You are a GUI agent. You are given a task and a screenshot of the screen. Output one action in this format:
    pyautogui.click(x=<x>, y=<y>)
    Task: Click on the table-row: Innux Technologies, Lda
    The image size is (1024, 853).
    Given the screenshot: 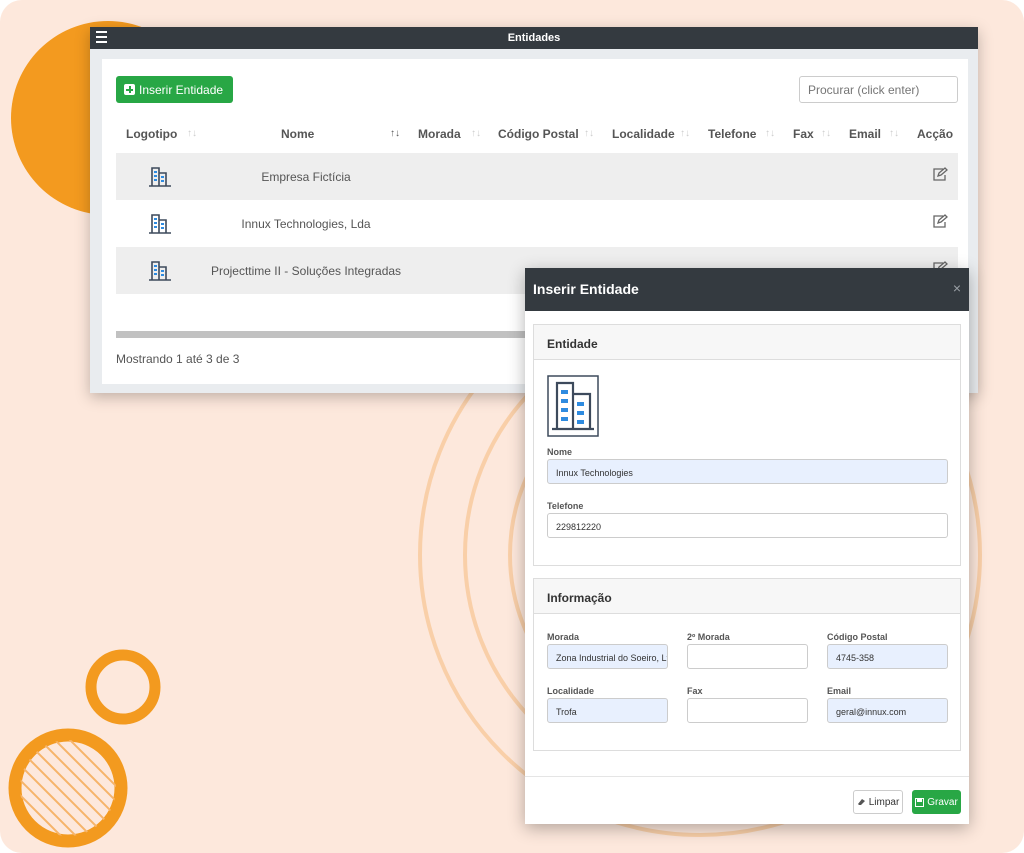 What is the action you would take?
    pyautogui.click(x=537, y=223)
    